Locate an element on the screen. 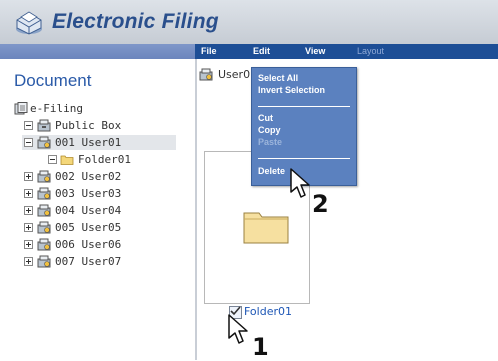 The image size is (498, 361). step-number: 1 is located at coordinates (260, 347).